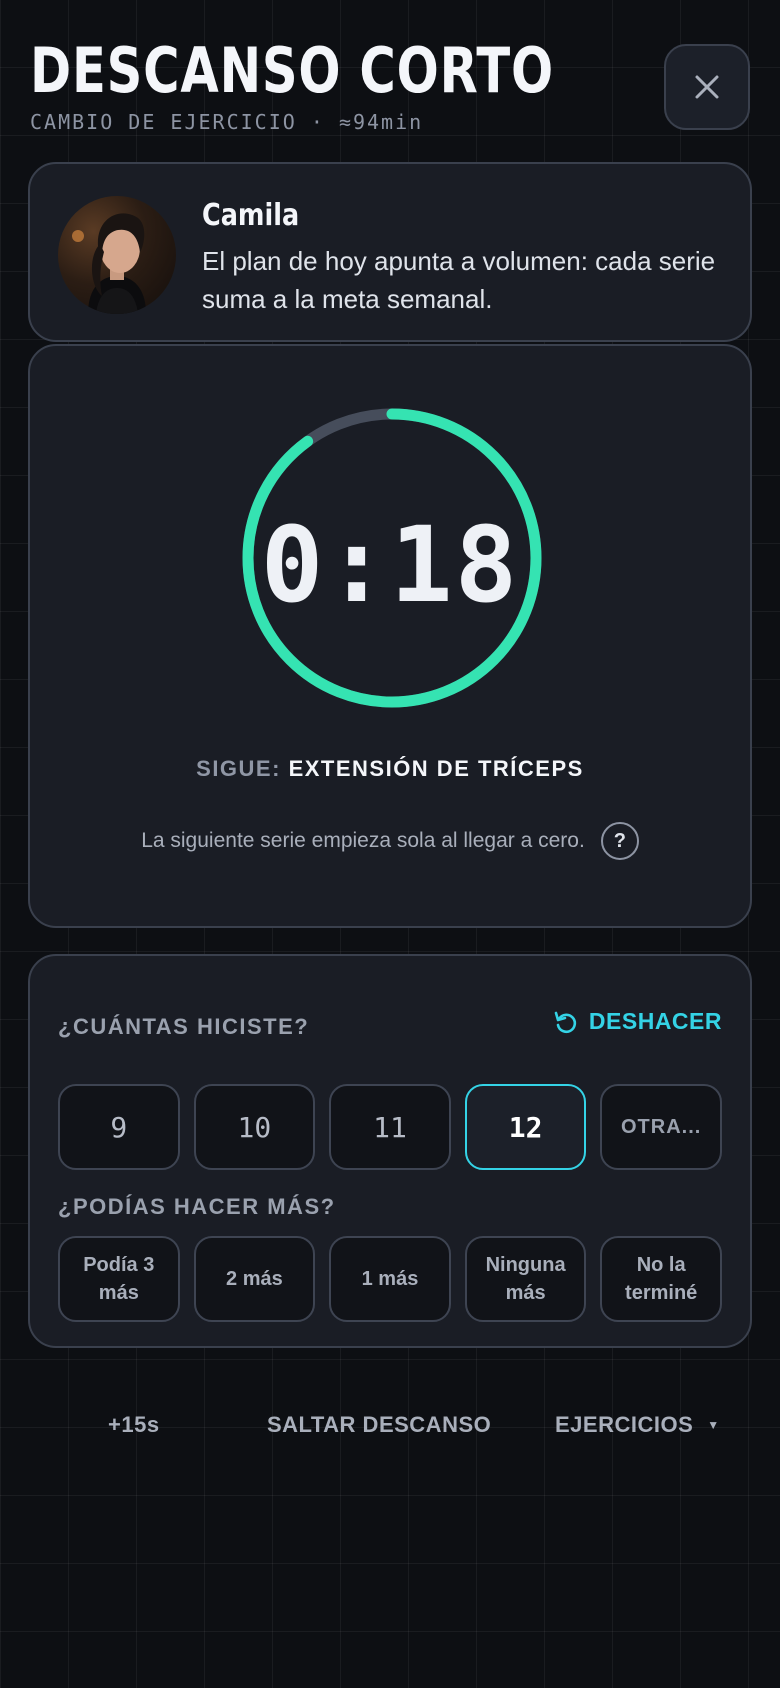 This screenshot has width=780, height=1688. I want to click on coach-name: Camila, so click(251, 215).